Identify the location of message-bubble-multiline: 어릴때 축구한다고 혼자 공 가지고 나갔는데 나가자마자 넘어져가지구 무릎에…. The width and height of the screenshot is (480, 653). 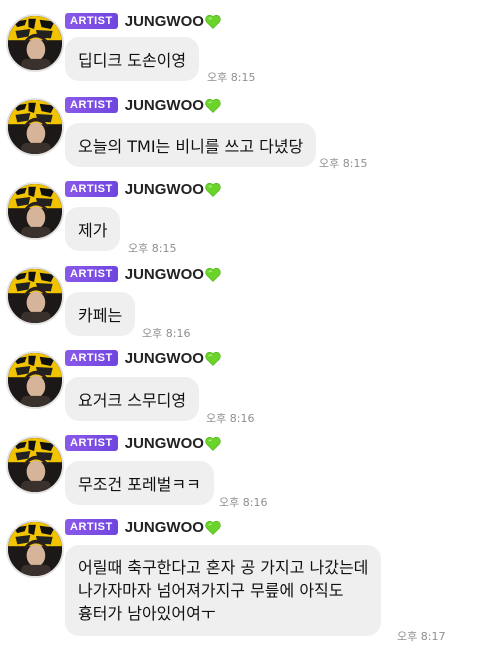
(223, 590).